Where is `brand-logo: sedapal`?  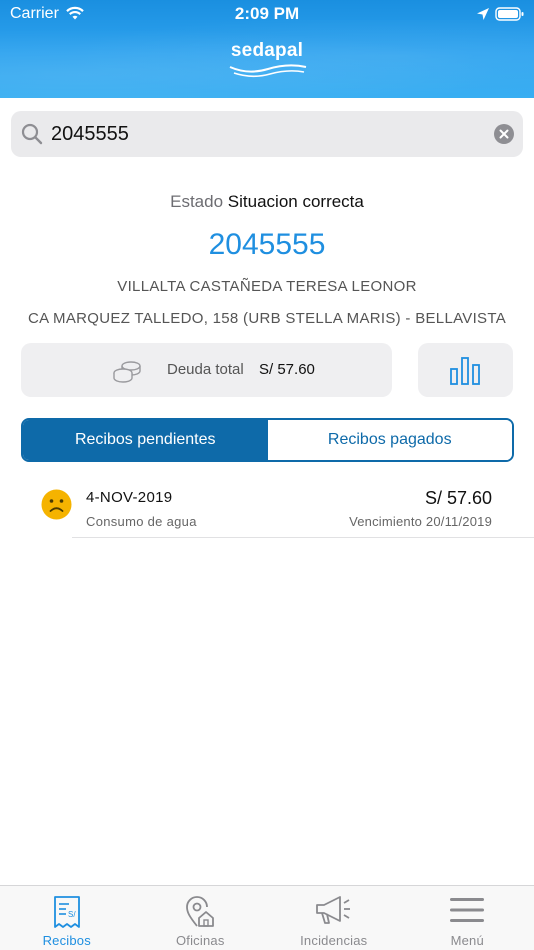 brand-logo: sedapal is located at coordinates (267, 50).